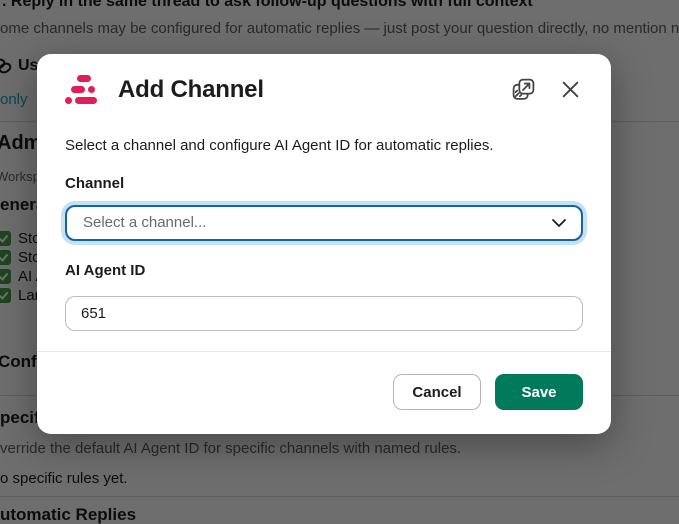 The height and width of the screenshot is (524, 679). Describe the element at coordinates (324, 313) in the screenshot. I see `agent-id-input` at that location.